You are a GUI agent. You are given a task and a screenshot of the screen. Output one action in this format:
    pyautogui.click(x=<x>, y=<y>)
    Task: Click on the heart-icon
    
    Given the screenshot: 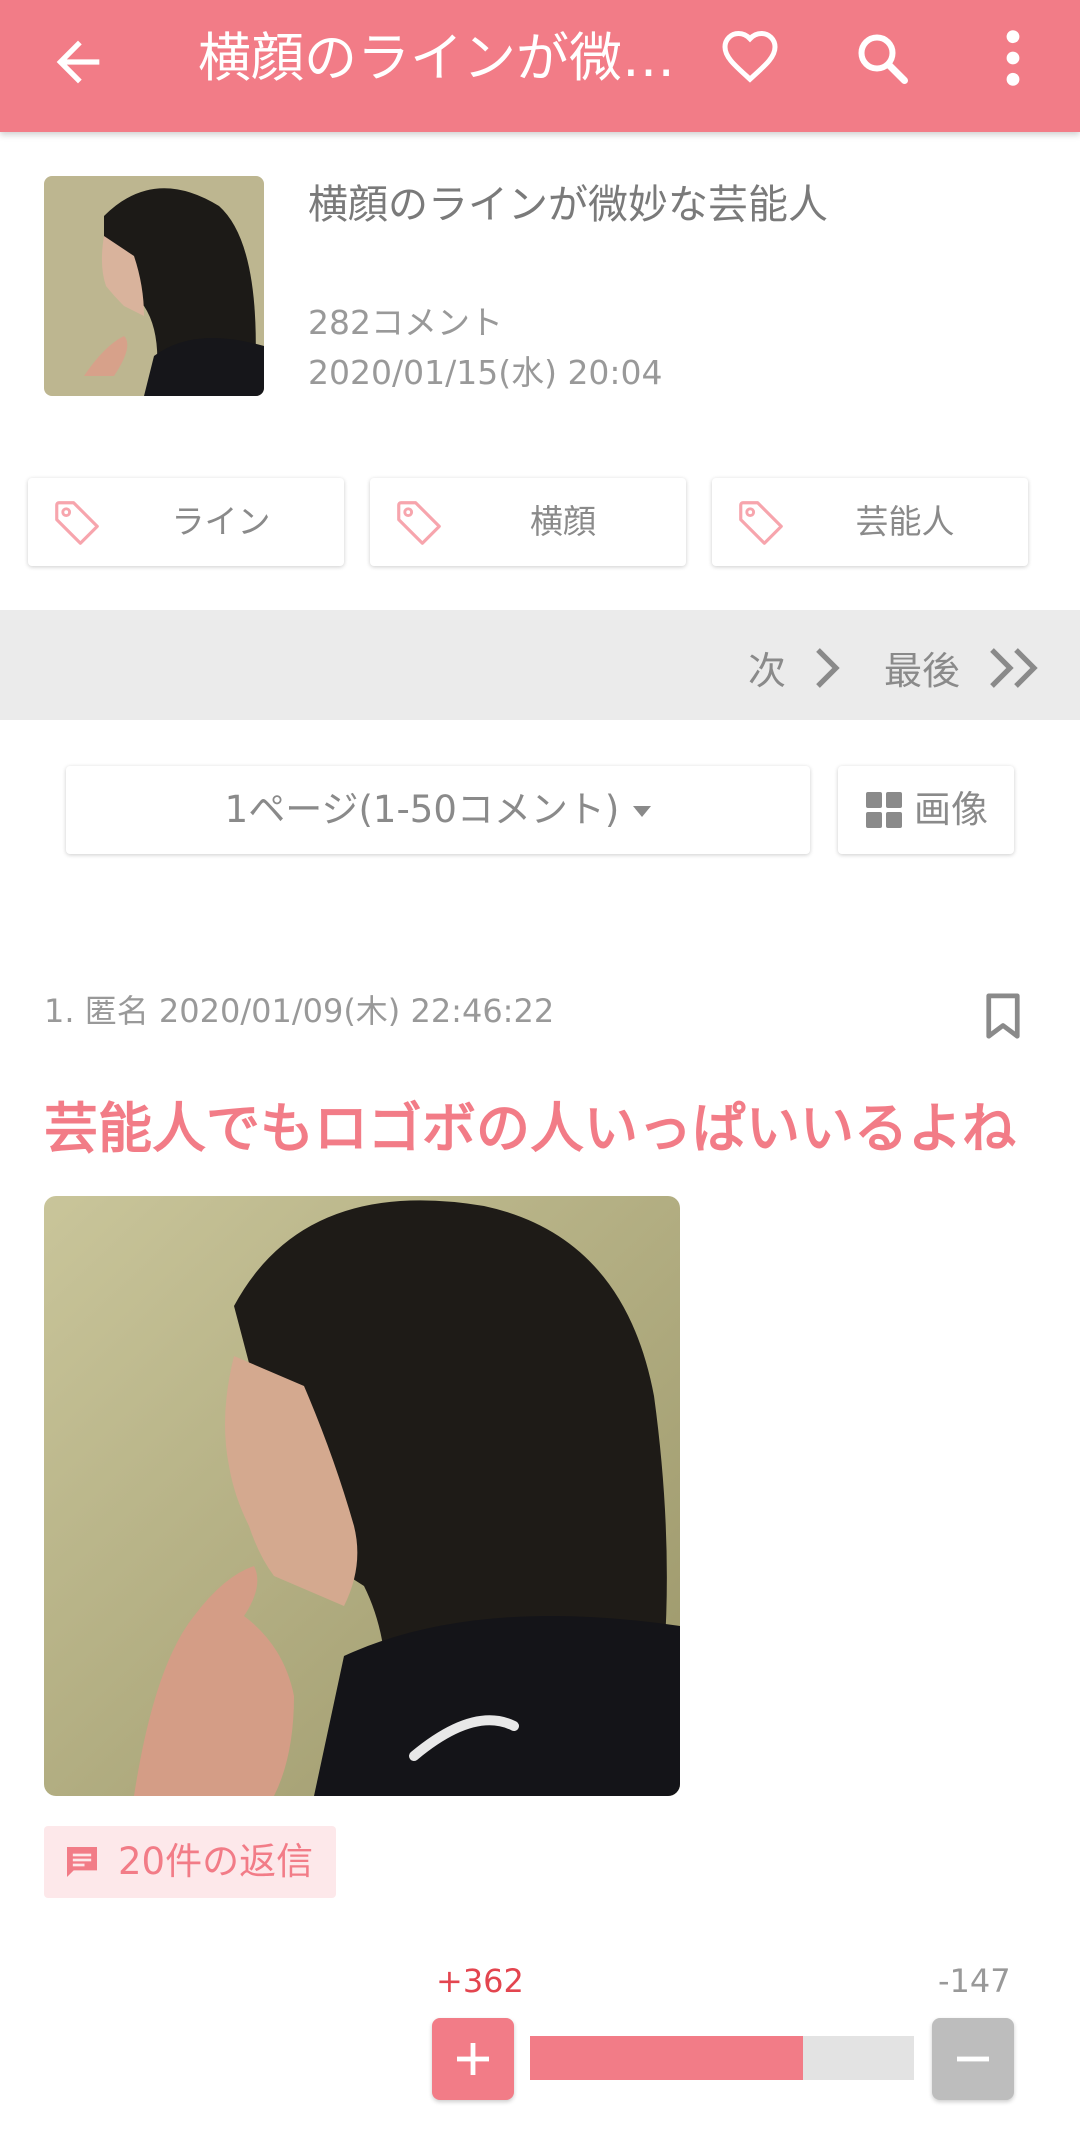 What is the action you would take?
    pyautogui.click(x=750, y=58)
    